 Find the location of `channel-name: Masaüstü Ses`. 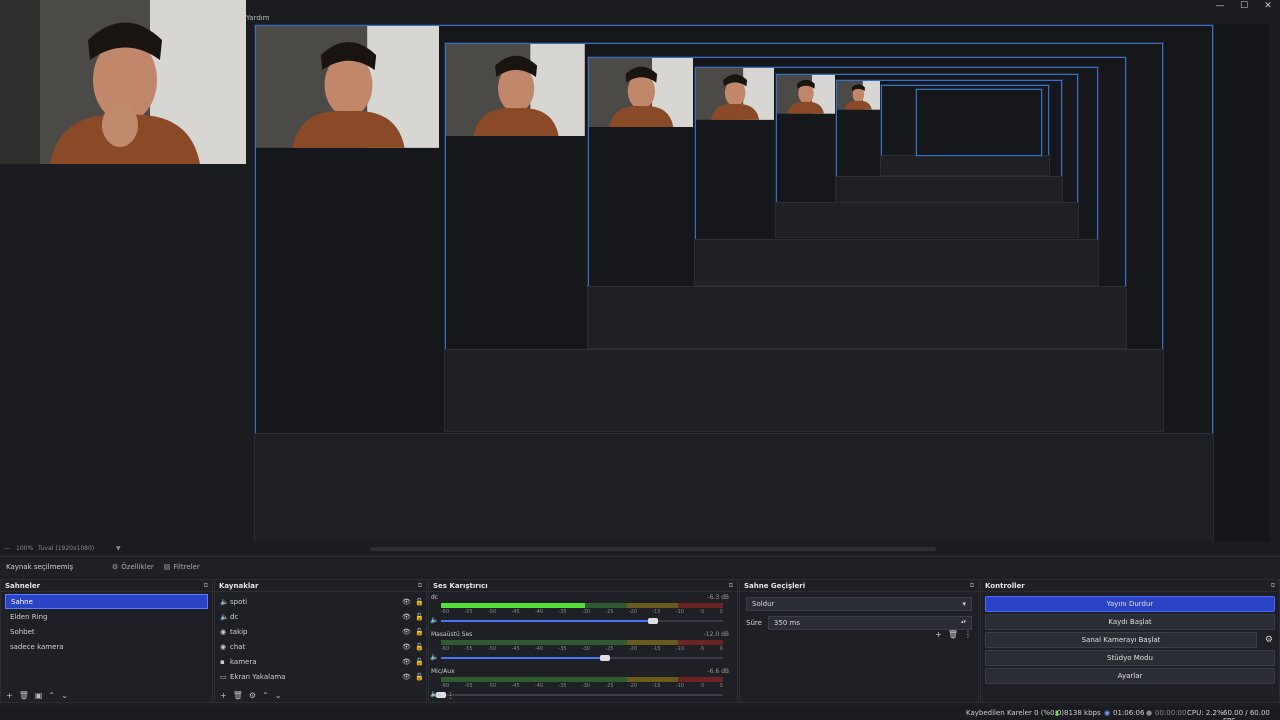

channel-name: Masaüstü Ses is located at coordinates (452, 634).